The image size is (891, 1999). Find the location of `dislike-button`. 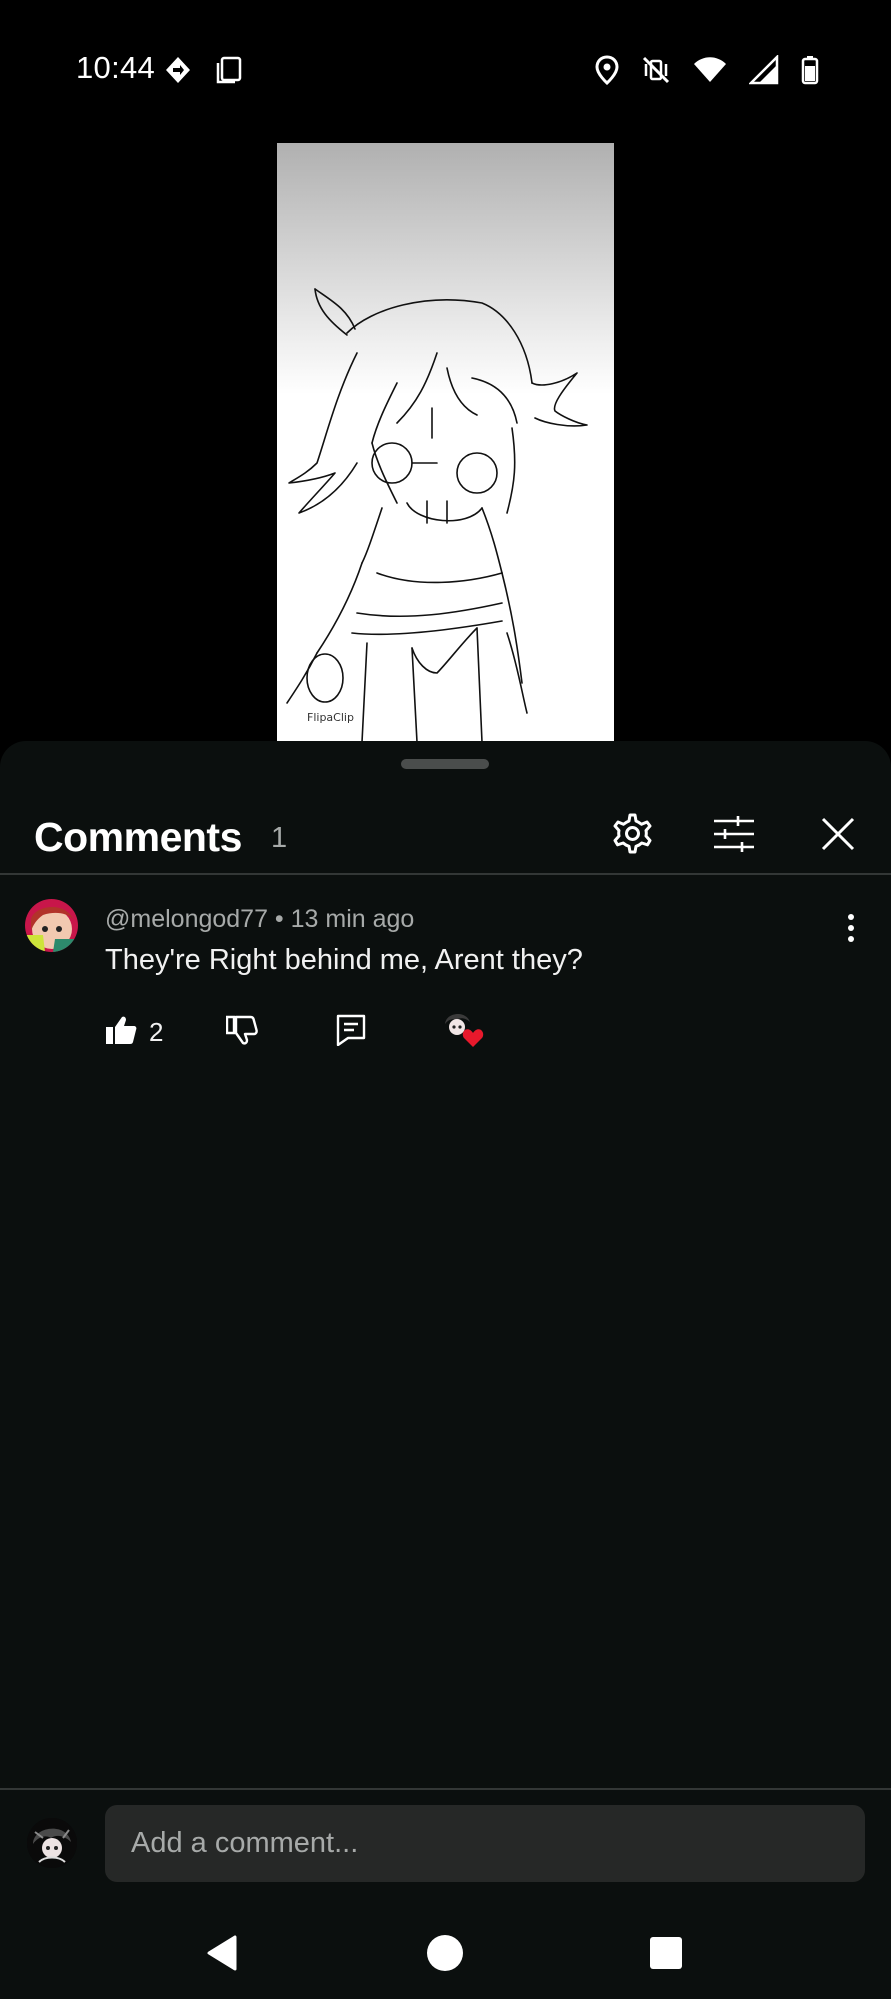

dislike-button is located at coordinates (241, 1032).